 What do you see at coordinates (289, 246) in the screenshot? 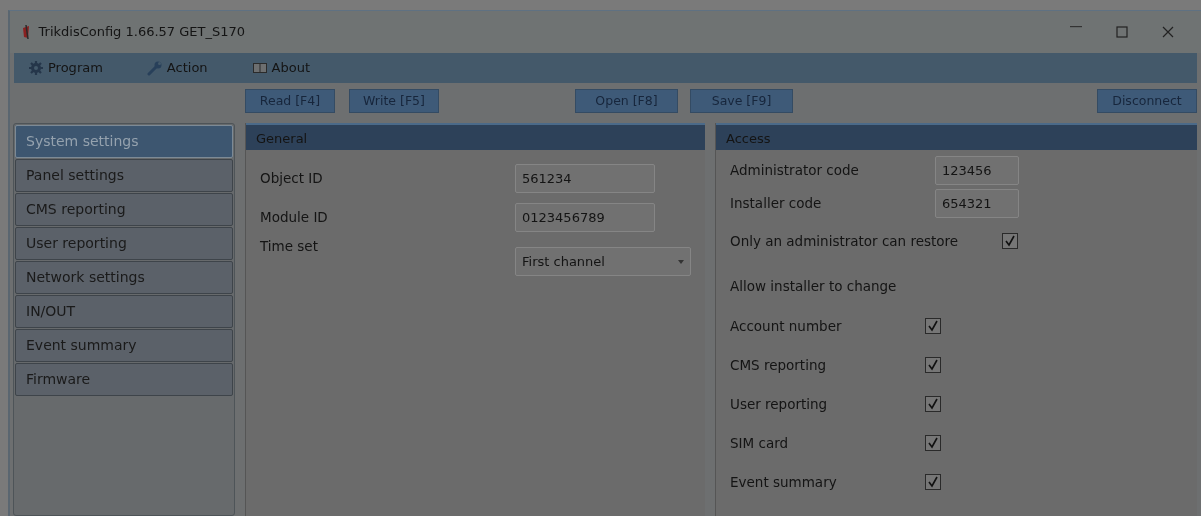
I see `field-label: Time set` at bounding box center [289, 246].